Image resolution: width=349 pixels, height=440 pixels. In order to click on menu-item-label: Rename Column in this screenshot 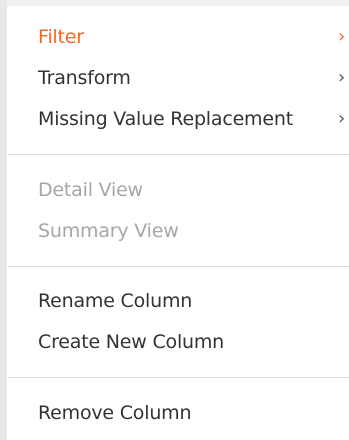, I will do `click(115, 301)`.